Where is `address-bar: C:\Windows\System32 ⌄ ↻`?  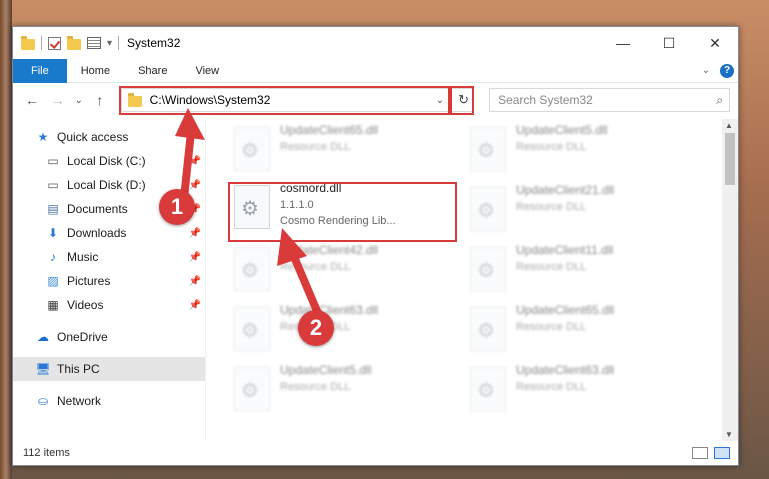 address-bar: C:\Windows\System32 ⌄ ↻ is located at coordinates (296, 100).